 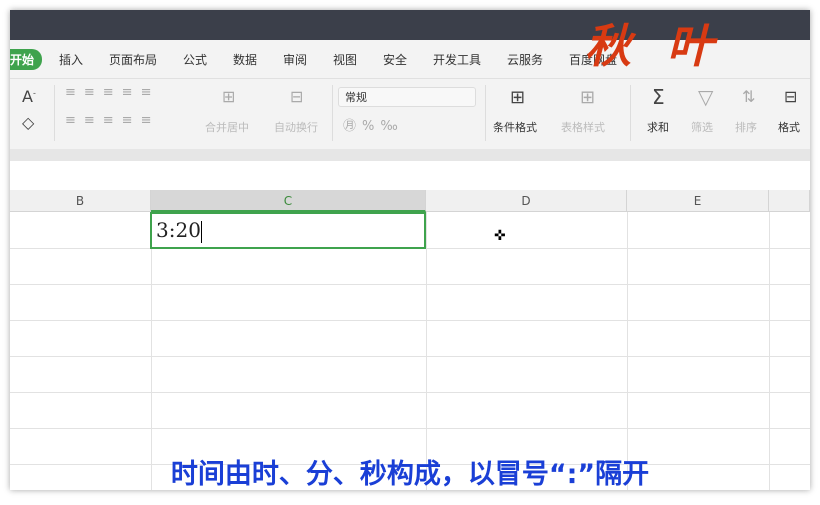 What do you see at coordinates (296, 127) in the screenshot?
I see `wrap-text-button: 自动换行` at bounding box center [296, 127].